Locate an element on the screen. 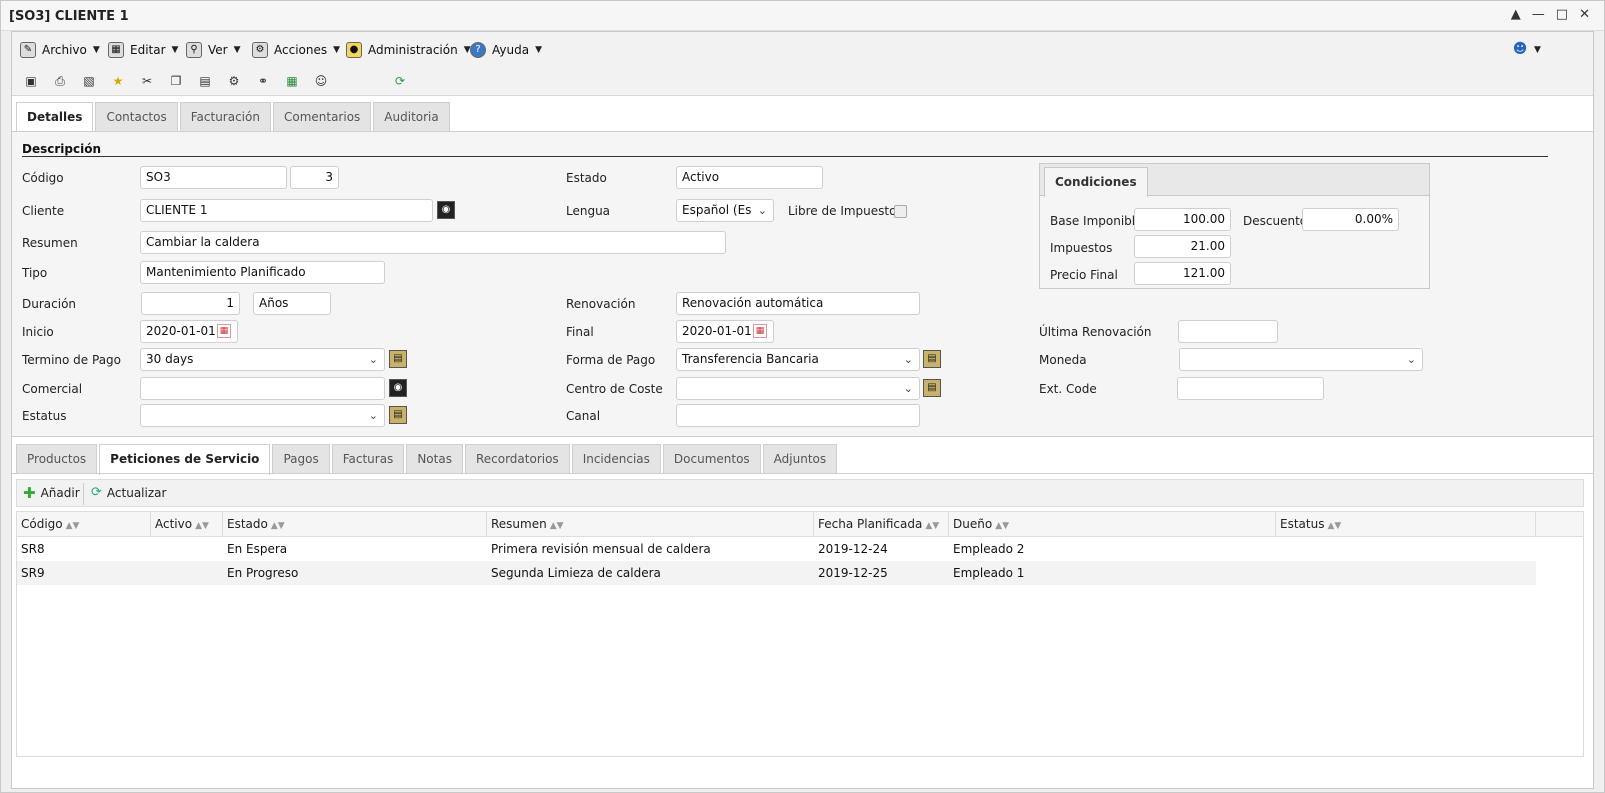 The height and width of the screenshot is (793, 1605). tab-auditoria: Auditoria is located at coordinates (411, 117).